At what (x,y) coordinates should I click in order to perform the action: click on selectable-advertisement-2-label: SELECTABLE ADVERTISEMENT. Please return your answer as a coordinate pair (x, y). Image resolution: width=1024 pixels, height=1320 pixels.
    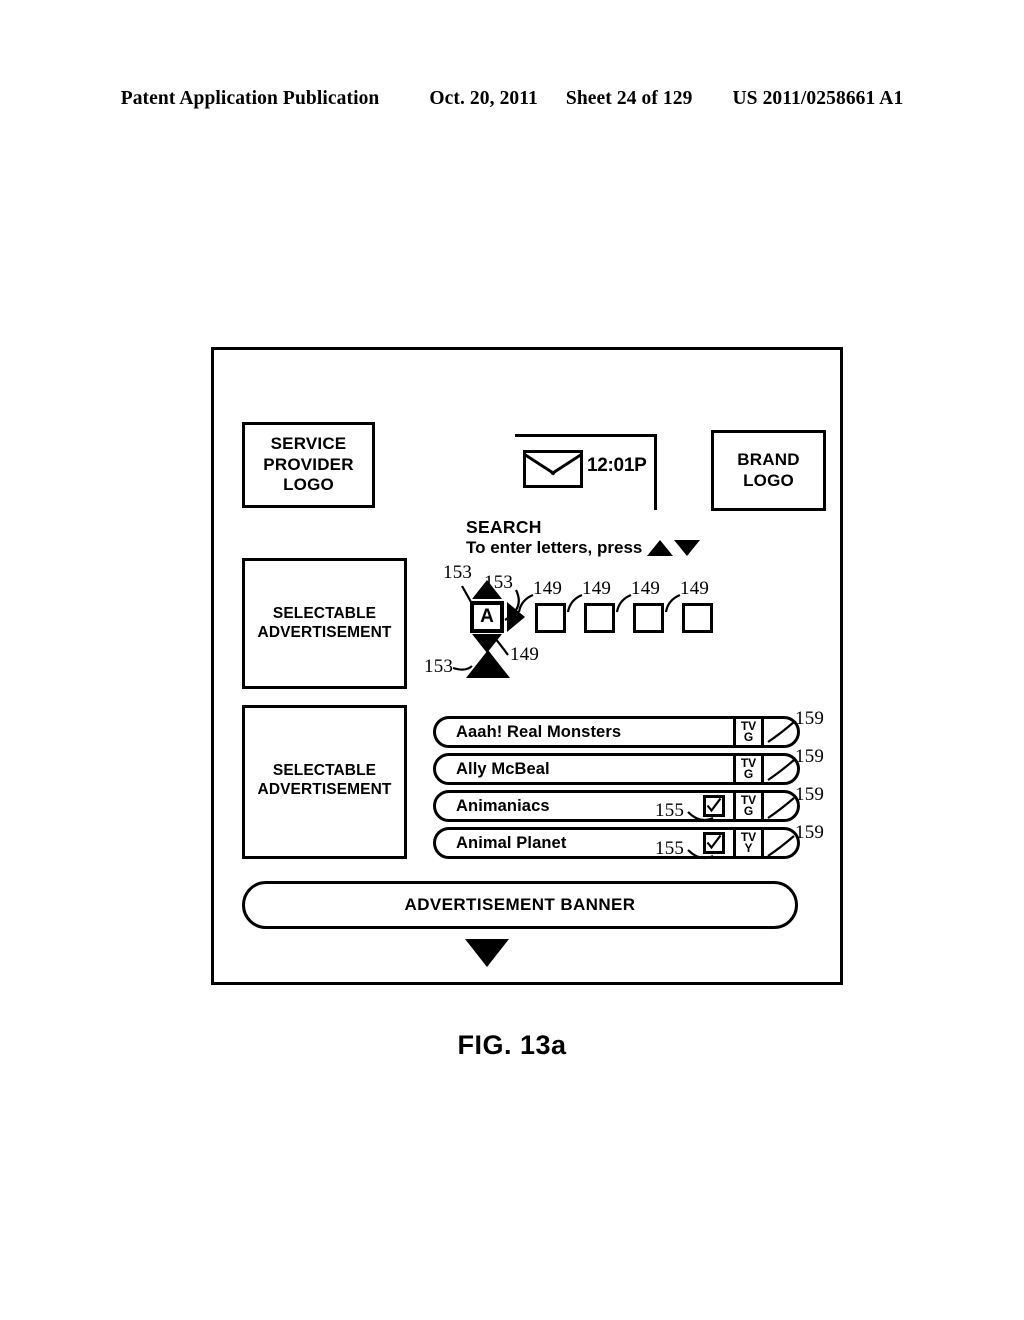
    Looking at the image, I should click on (324, 780).